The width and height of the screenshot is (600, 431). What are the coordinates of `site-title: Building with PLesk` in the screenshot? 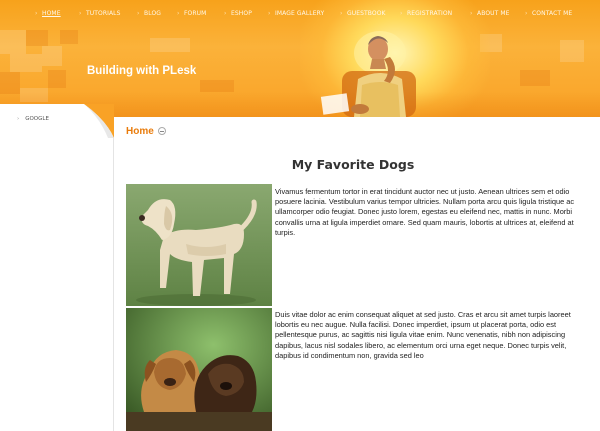 It's located at (142, 71).